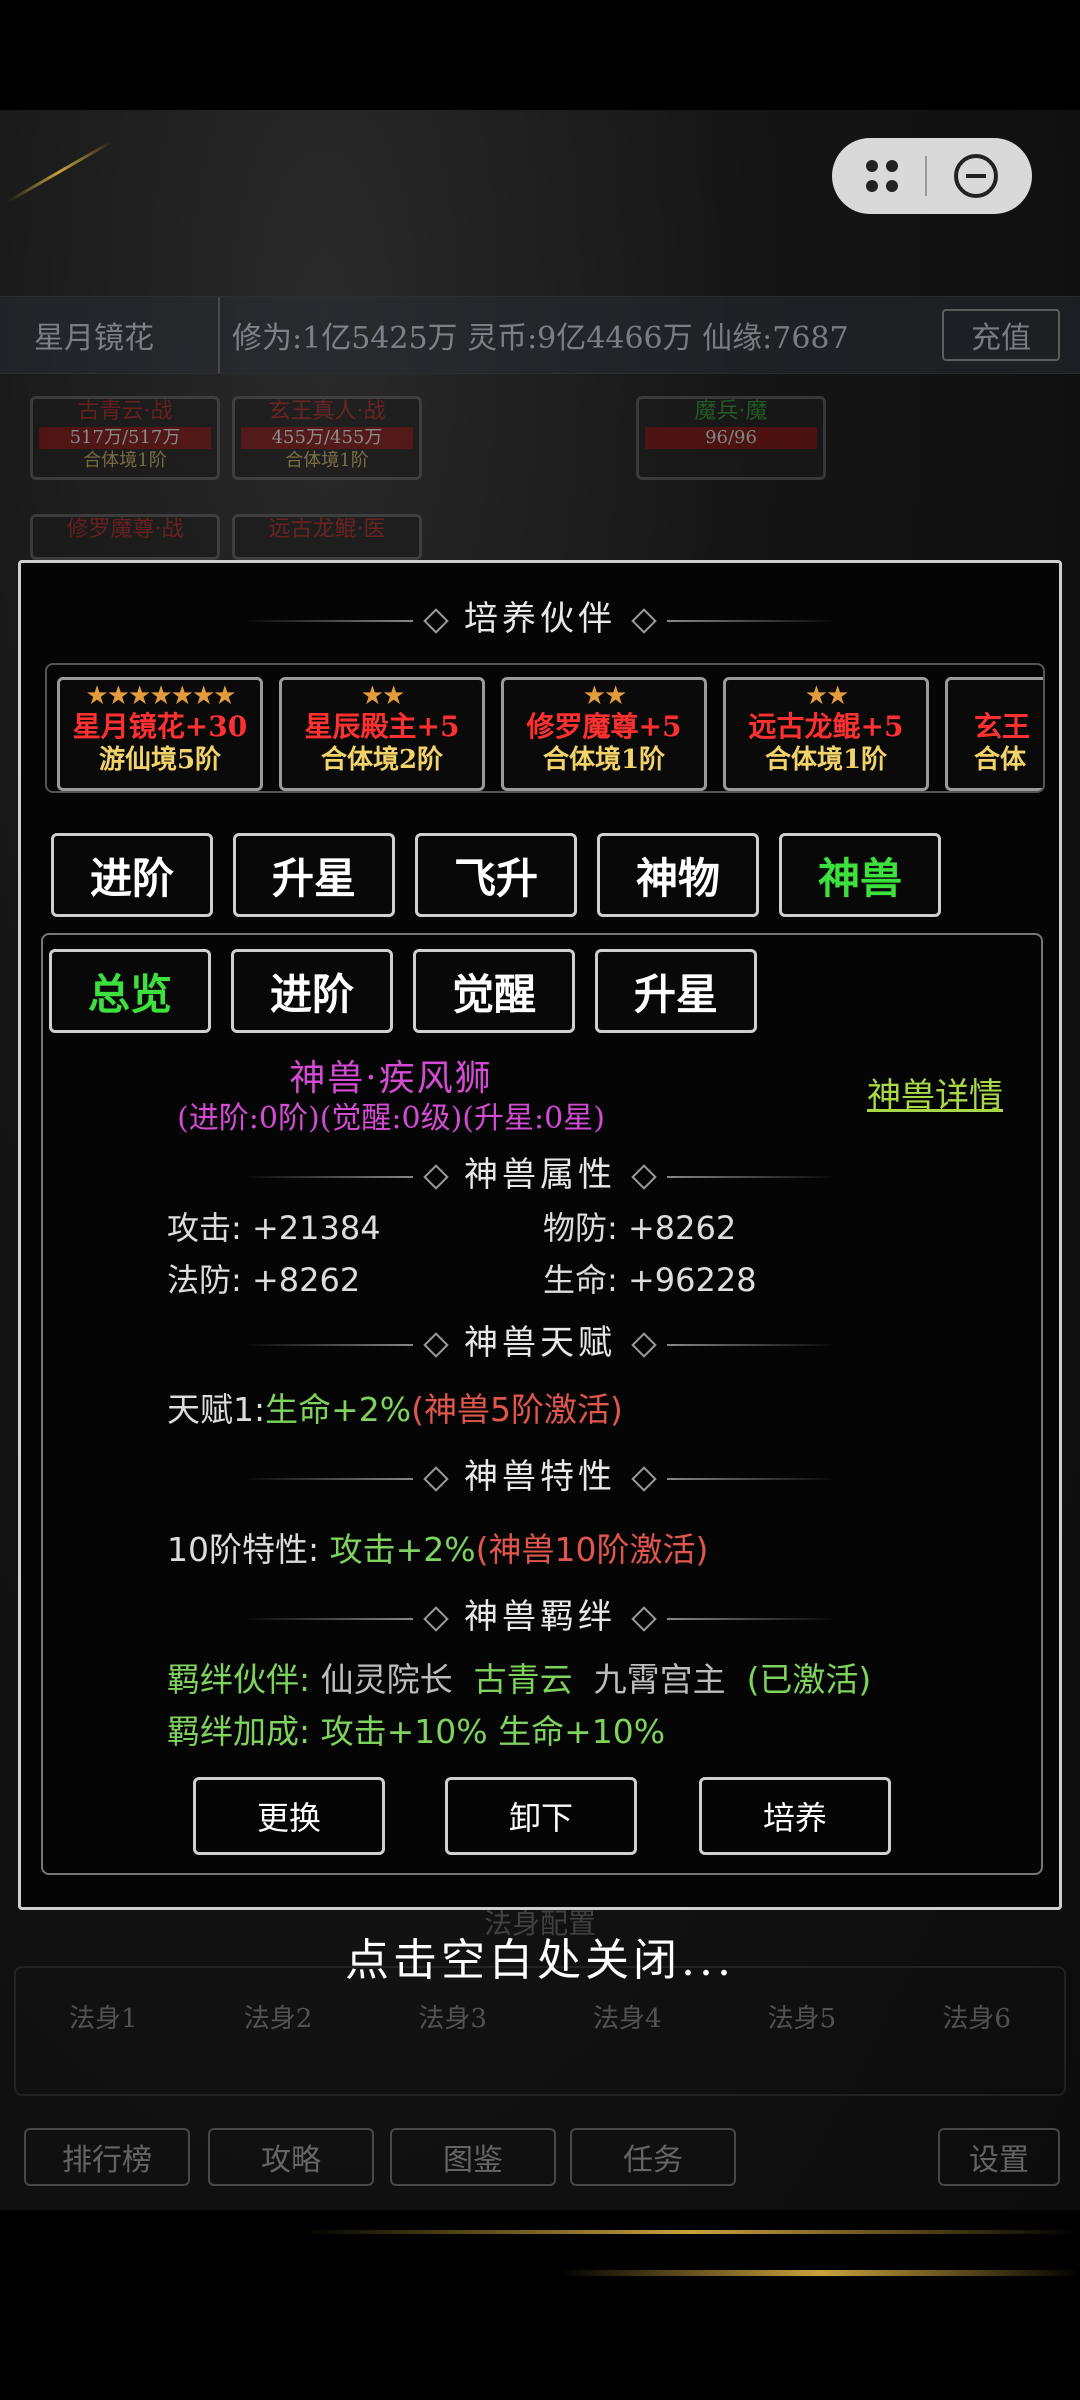  What do you see at coordinates (107, 2157) in the screenshot?
I see `ranking-button: 排行榜` at bounding box center [107, 2157].